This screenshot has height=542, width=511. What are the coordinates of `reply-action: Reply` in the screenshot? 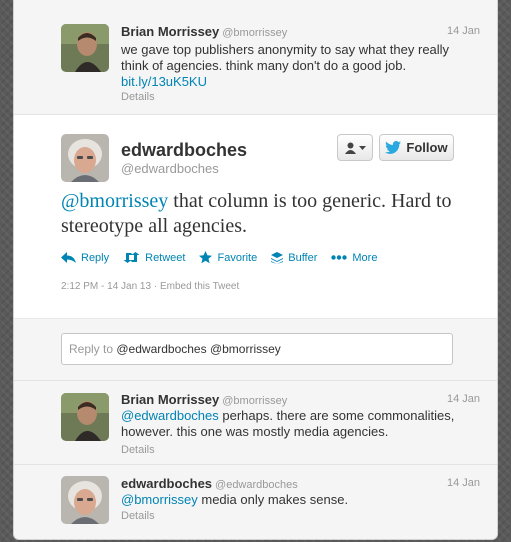 It's located at (85, 257).